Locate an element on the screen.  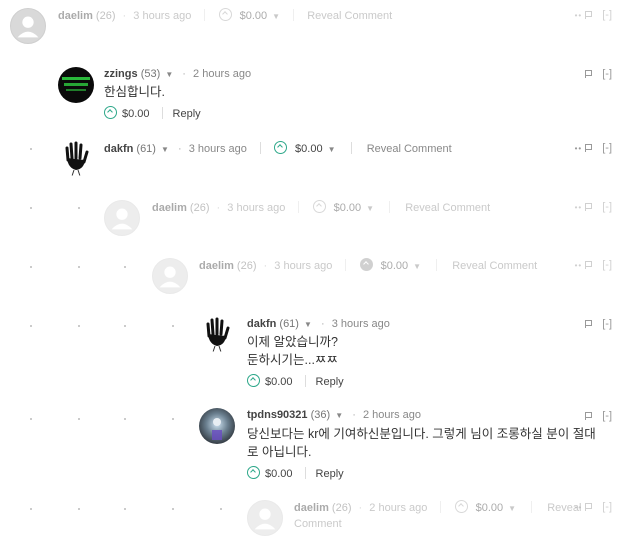
comment-body: 한심합니다. is located at coordinates (134, 92).